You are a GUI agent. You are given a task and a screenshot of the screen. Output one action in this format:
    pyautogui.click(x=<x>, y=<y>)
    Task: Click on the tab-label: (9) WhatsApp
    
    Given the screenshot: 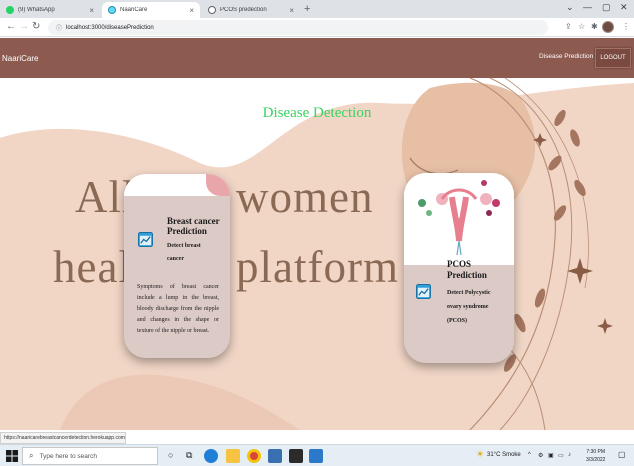 What is the action you would take?
    pyautogui.click(x=36, y=10)
    